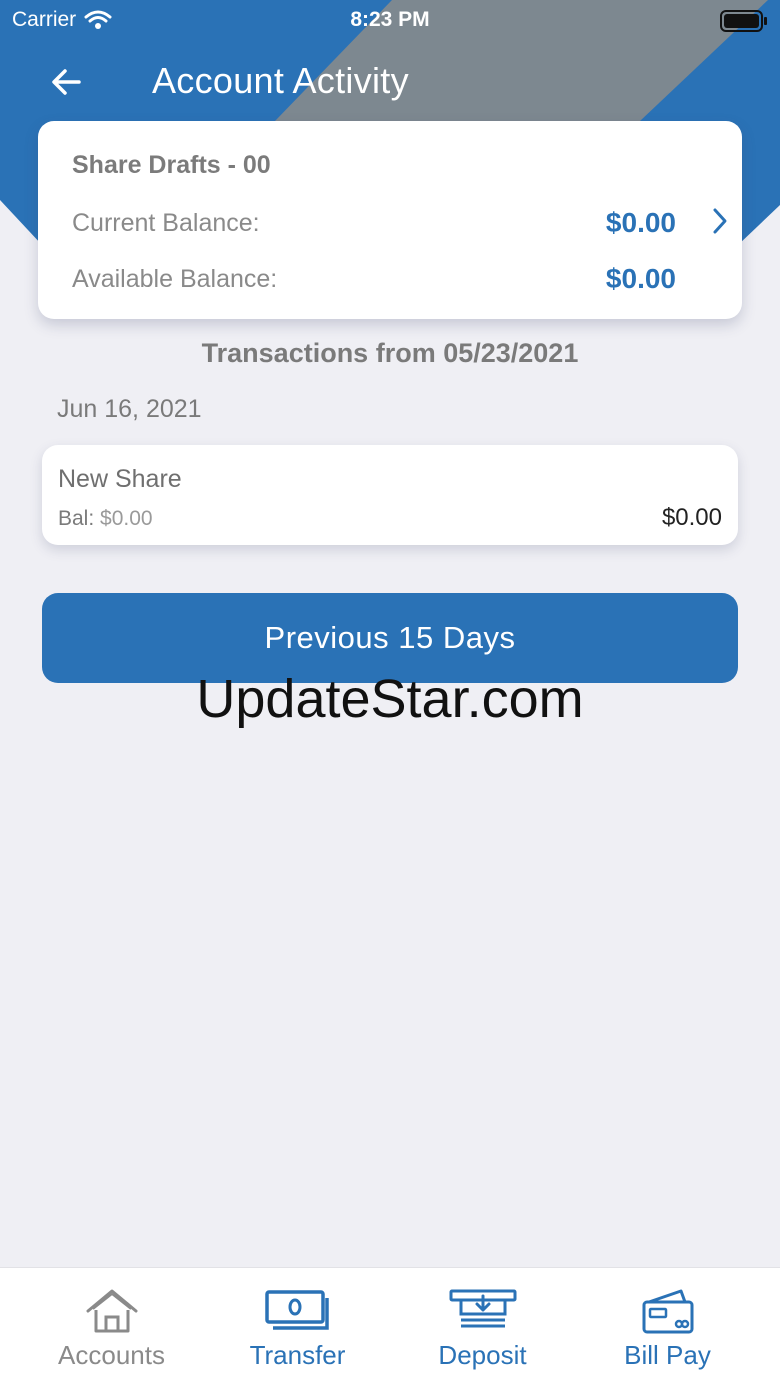 This screenshot has width=780, height=1387. I want to click on page-title: Account Activity, so click(280, 80).